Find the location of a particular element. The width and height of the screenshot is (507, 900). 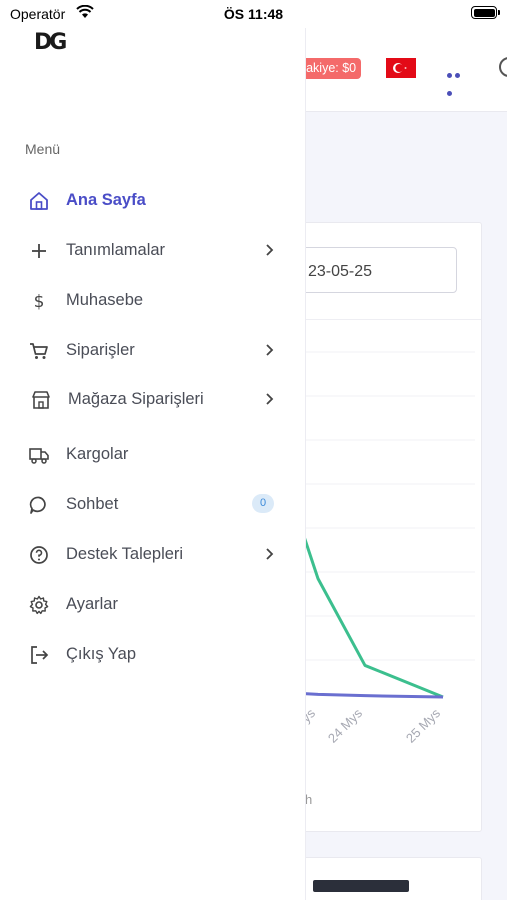

sidebar-item-çıkış-yap: Çıkış Yap is located at coordinates (153, 654).